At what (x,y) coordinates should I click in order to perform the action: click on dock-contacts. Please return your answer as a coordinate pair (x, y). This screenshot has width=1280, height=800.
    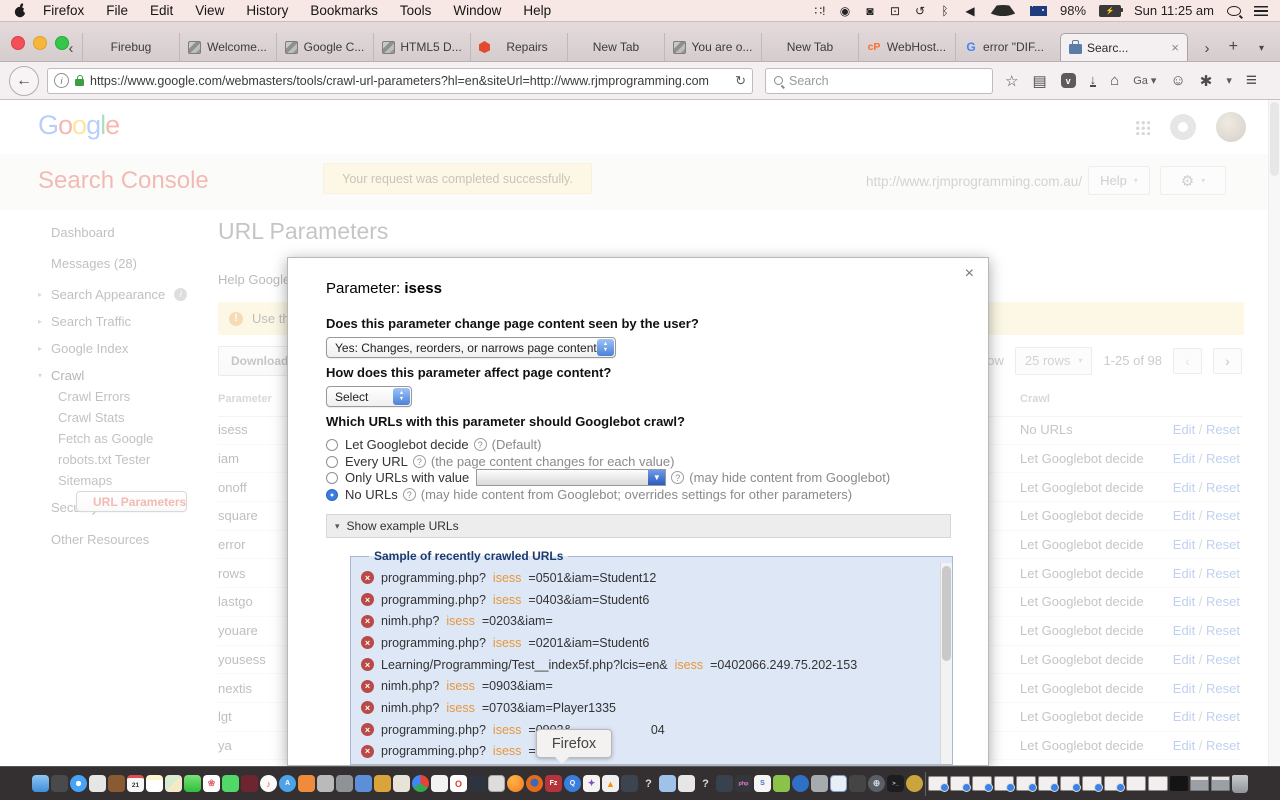
    Looking at the image, I should click on (116, 783).